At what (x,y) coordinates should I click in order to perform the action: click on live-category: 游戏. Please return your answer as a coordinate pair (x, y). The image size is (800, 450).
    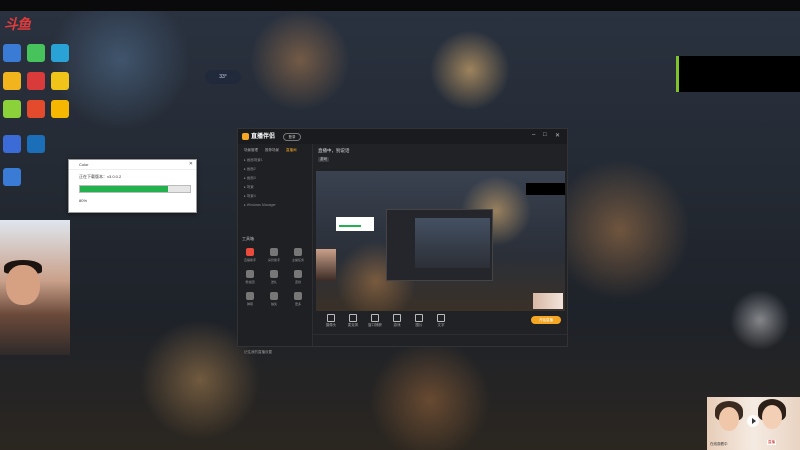
    Looking at the image, I should click on (323, 159).